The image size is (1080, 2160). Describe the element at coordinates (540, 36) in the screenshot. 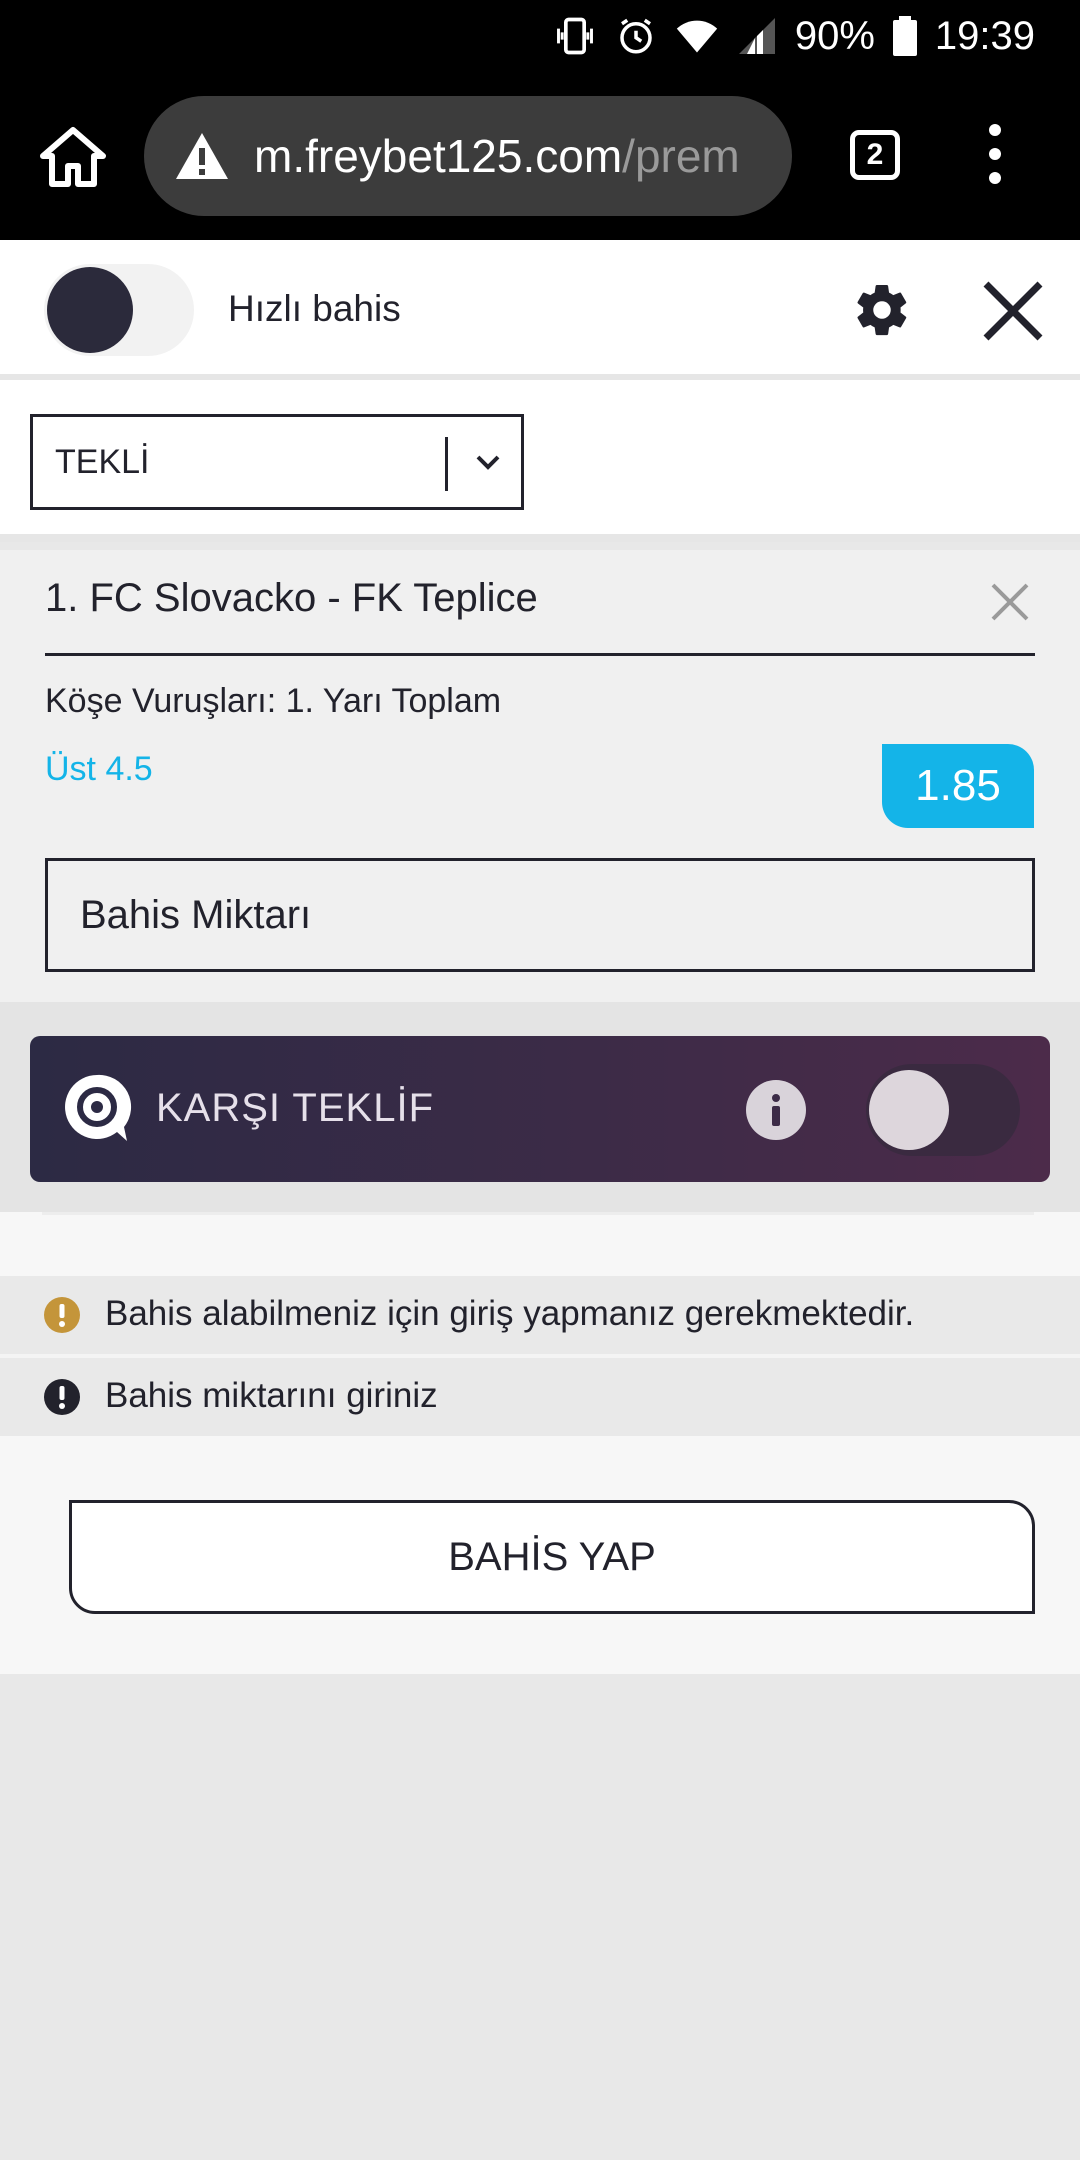

I see `status-bar: 90% 19:39` at that location.